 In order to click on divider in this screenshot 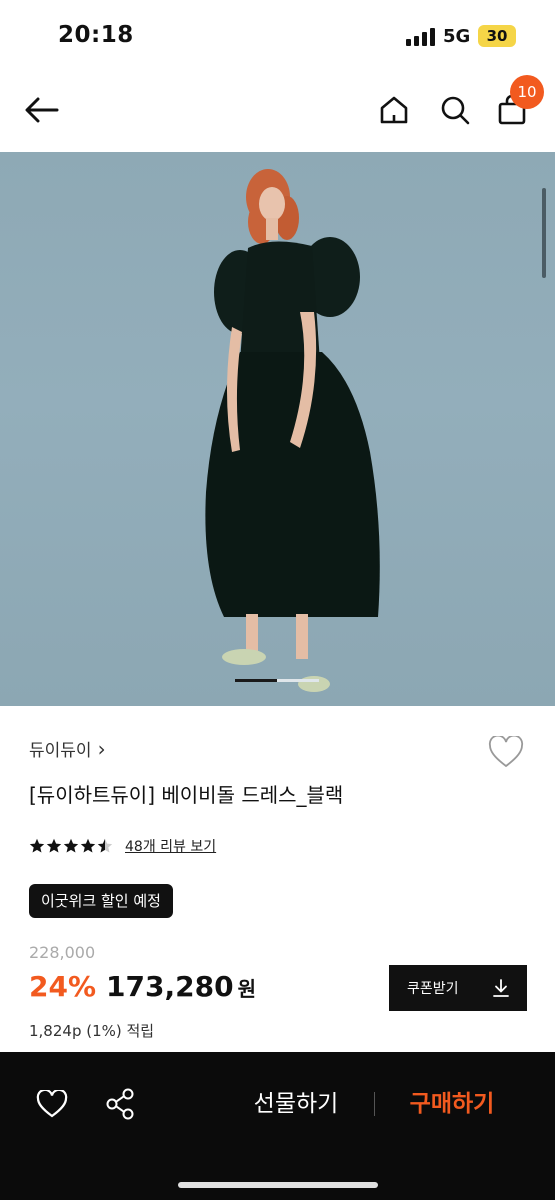, I will do `click(374, 1104)`.